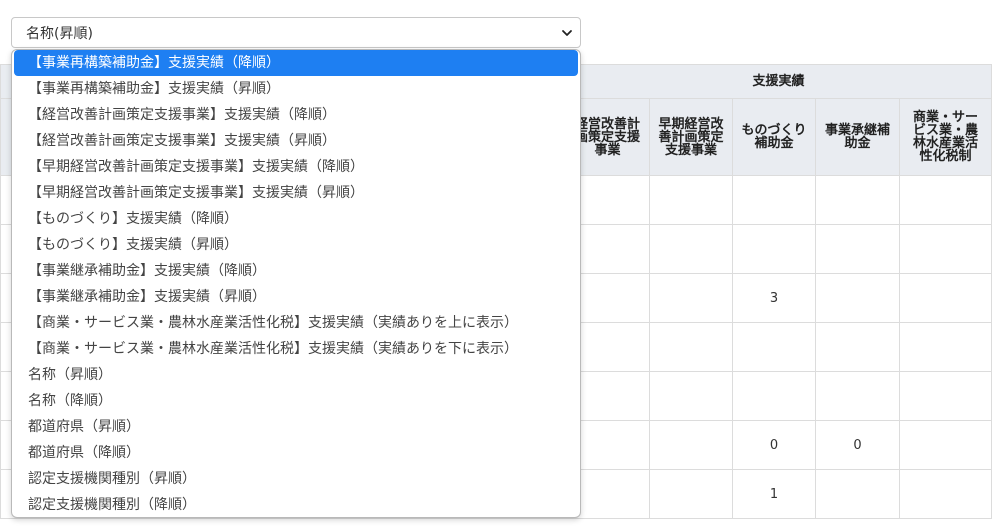  I want to click on sort-option: 【商業・サービス業・農林水産業活性化税】支援実績（実績ありを下に表示）, so click(296, 349).